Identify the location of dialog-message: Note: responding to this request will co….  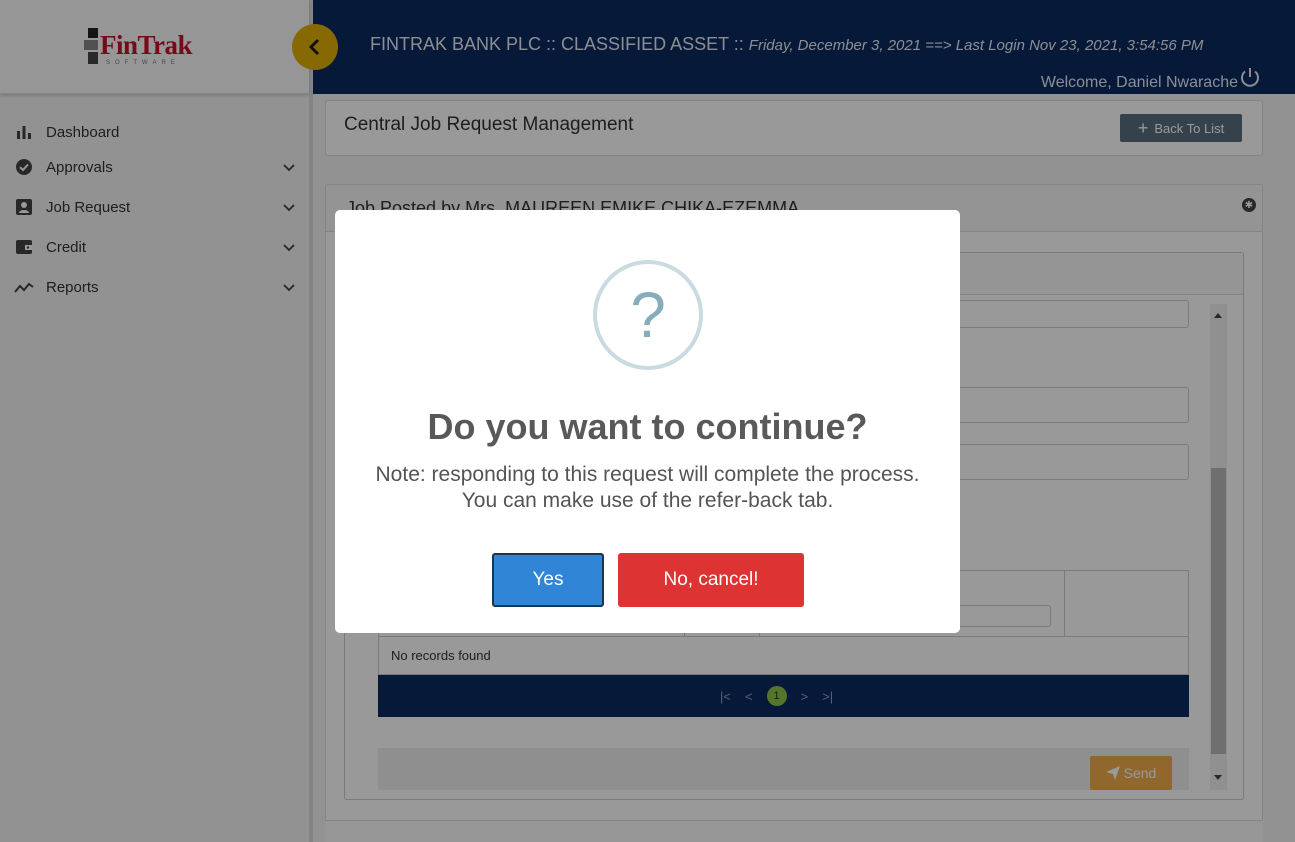
(647, 487).